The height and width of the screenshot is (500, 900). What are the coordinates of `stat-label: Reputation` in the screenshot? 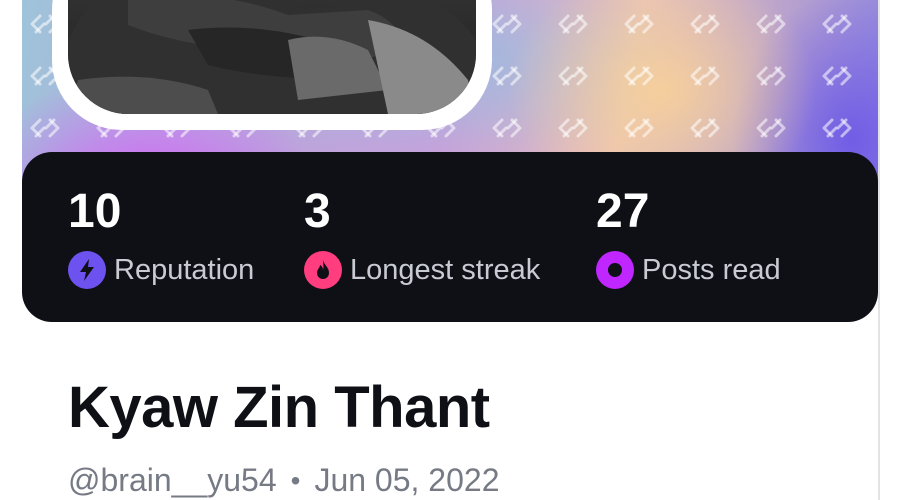 It's located at (184, 269).